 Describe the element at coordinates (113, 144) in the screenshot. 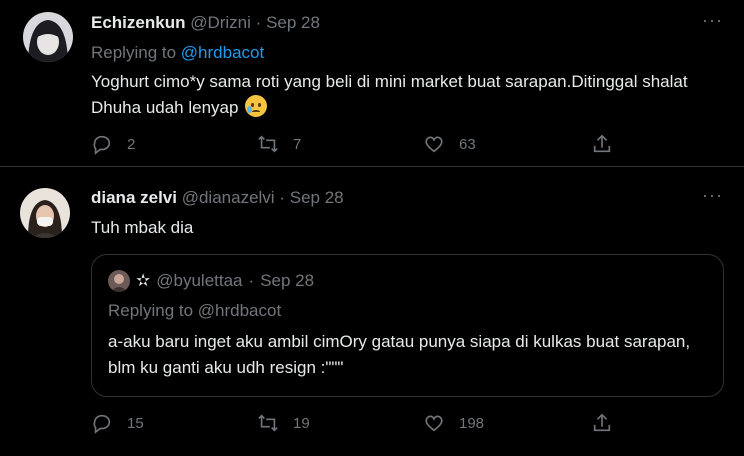

I see `reply-button: 2` at that location.